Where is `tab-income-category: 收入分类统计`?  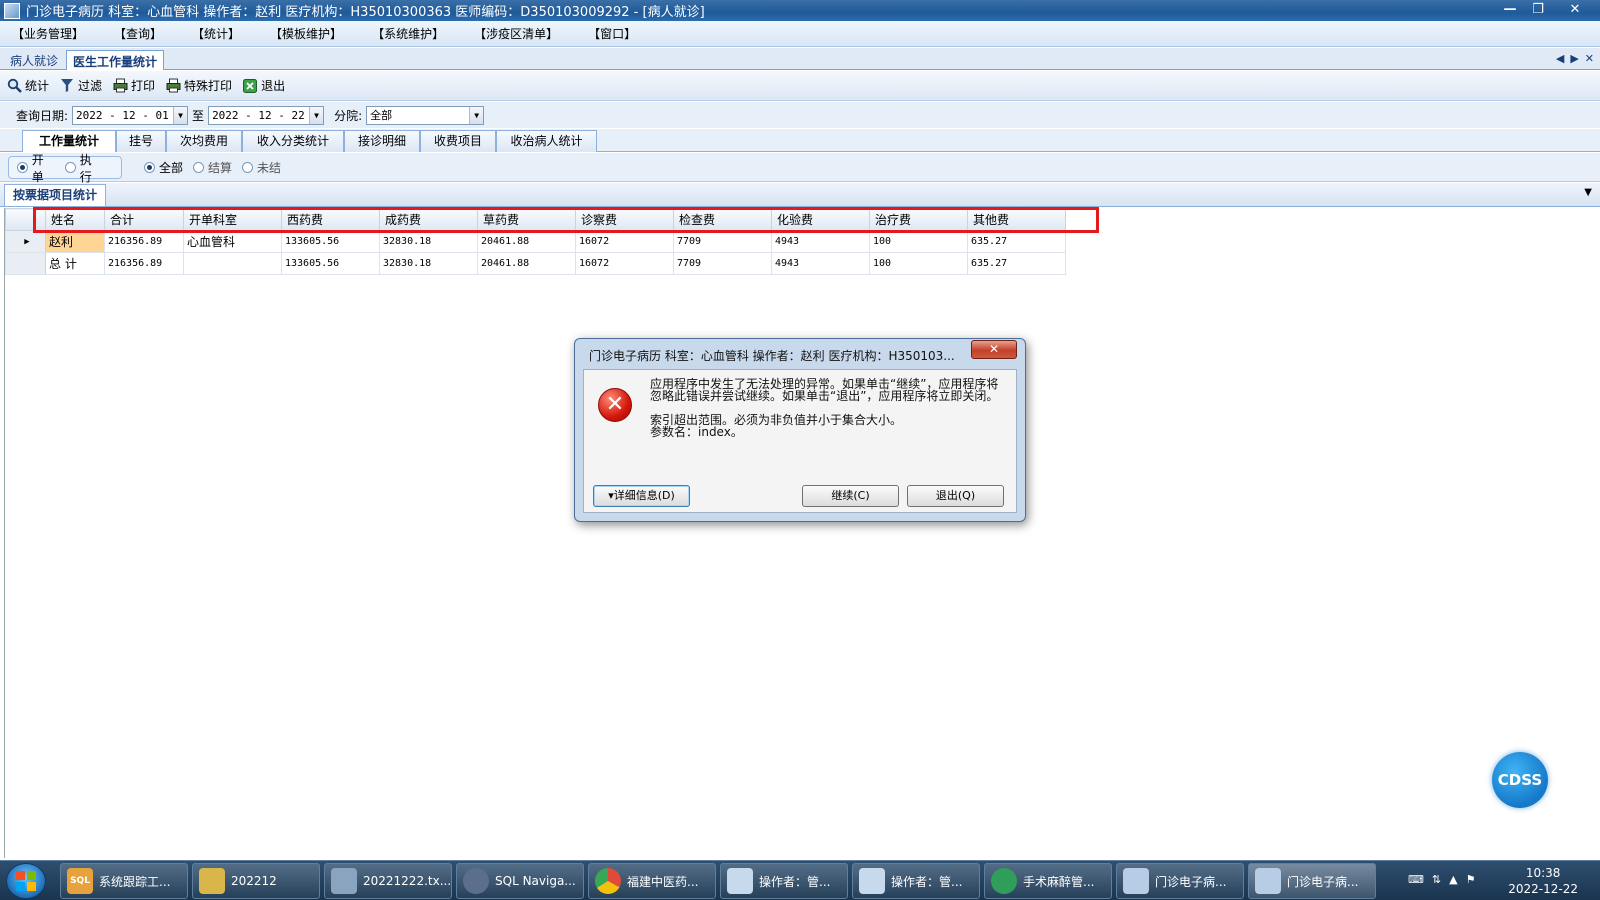 tab-income-category: 收入分类统计 is located at coordinates (293, 141).